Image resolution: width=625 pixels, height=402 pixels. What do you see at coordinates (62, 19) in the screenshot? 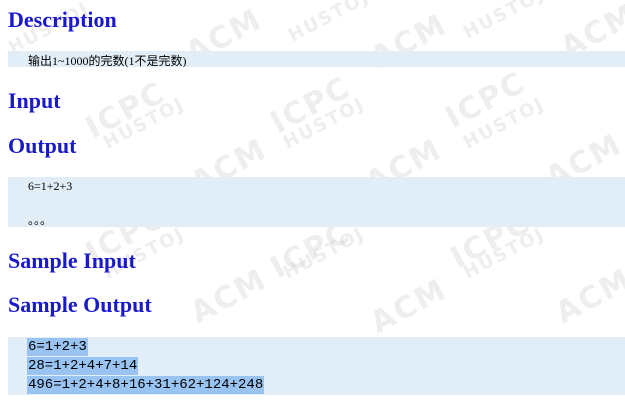
I see `description-heading: Description` at bounding box center [62, 19].